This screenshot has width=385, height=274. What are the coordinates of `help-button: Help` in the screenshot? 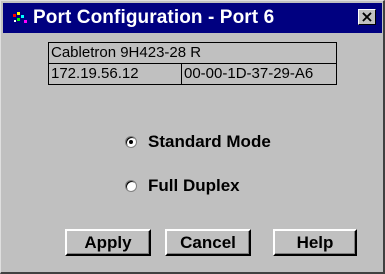 It's located at (315, 242).